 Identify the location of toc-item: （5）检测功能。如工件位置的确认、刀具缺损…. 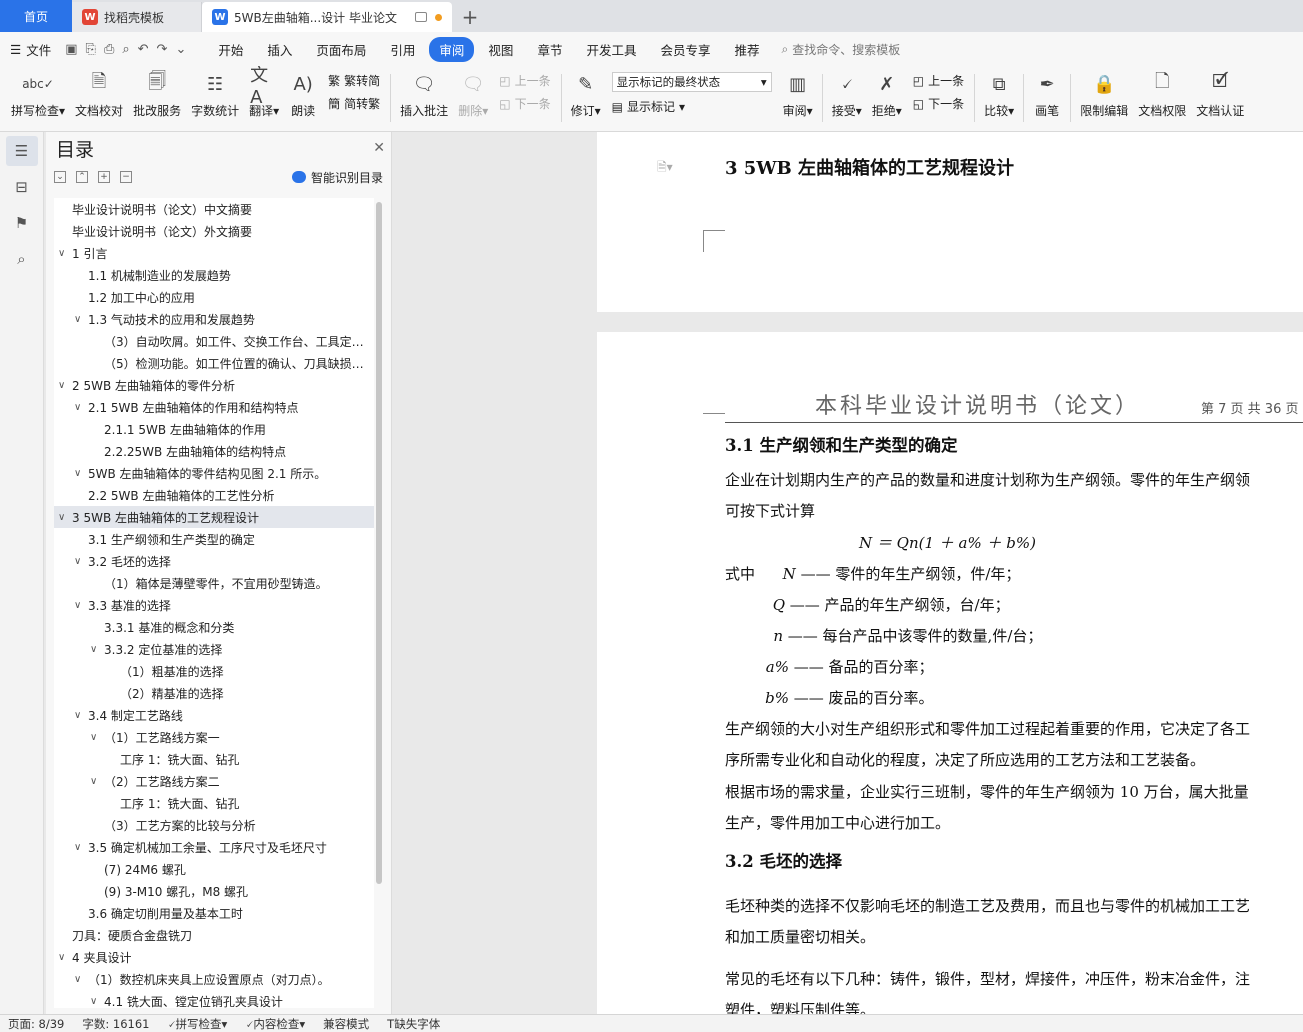
(214, 363).